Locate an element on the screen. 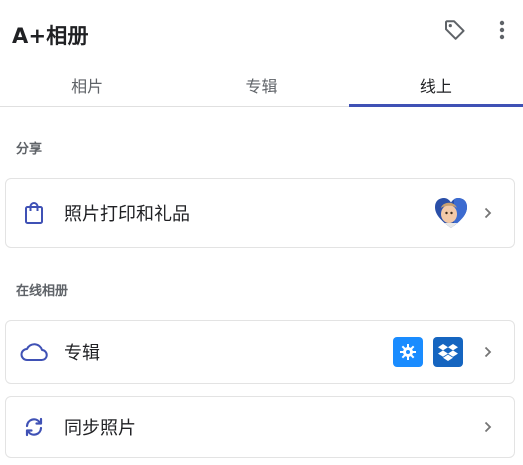  cloud-icon is located at coordinates (34, 352).